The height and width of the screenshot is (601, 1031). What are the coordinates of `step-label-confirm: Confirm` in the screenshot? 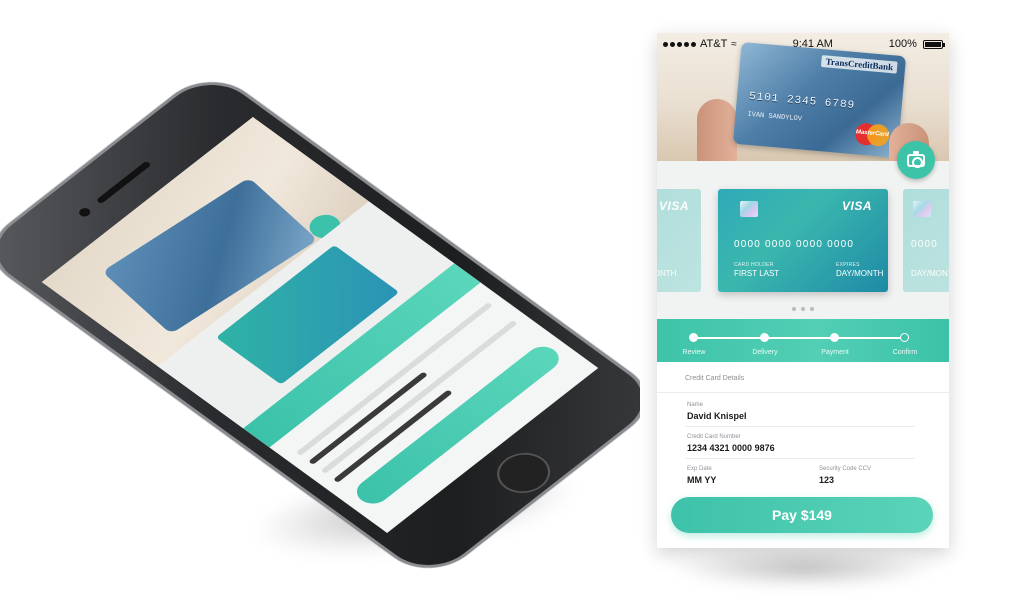 It's located at (905, 352).